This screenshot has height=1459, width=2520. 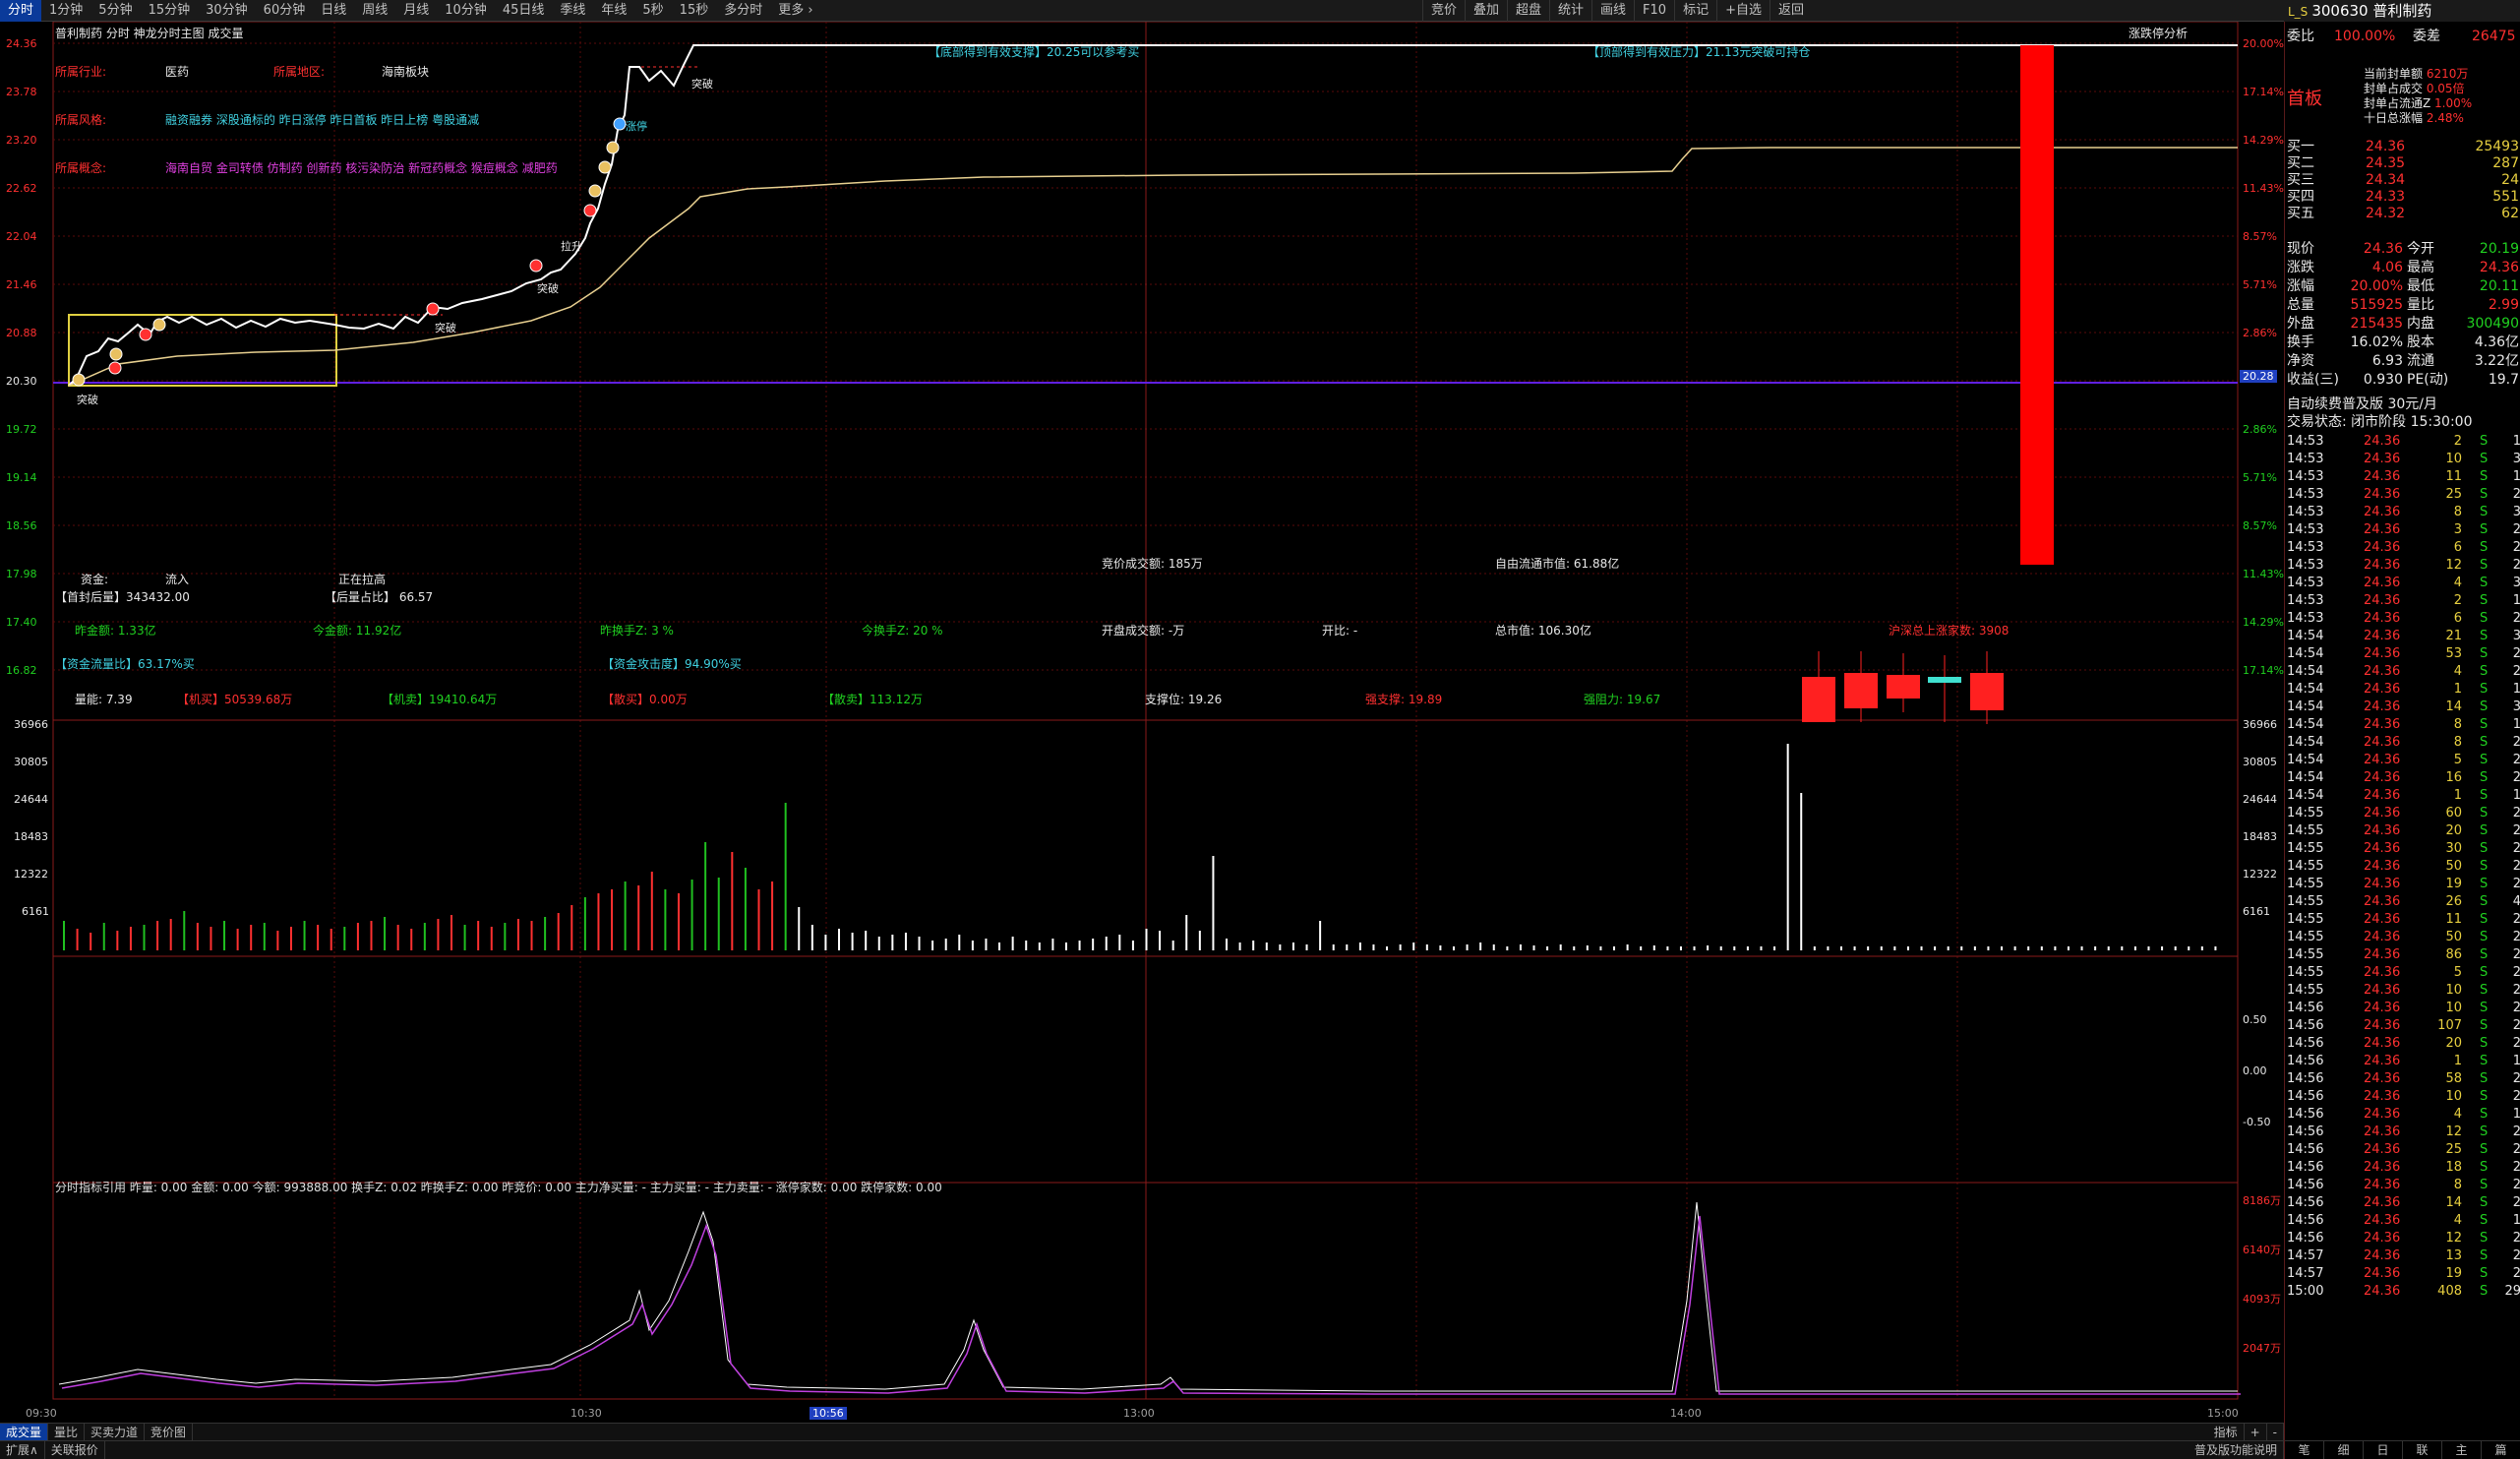 What do you see at coordinates (2403, 1115) in the screenshot?
I see `tick-row: 14:56 24.36 4 S 1` at bounding box center [2403, 1115].